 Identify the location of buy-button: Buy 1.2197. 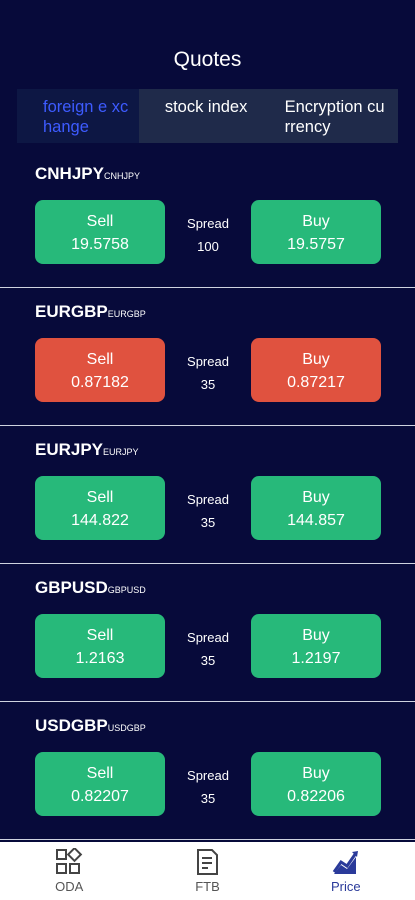
(316, 646).